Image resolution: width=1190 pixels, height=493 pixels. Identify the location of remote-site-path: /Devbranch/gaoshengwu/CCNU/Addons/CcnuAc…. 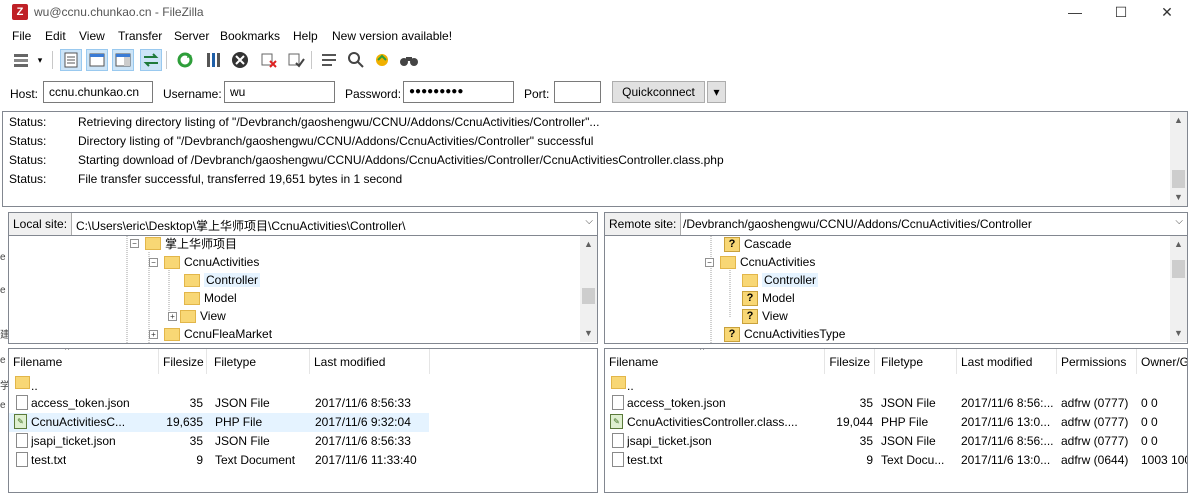
(857, 224).